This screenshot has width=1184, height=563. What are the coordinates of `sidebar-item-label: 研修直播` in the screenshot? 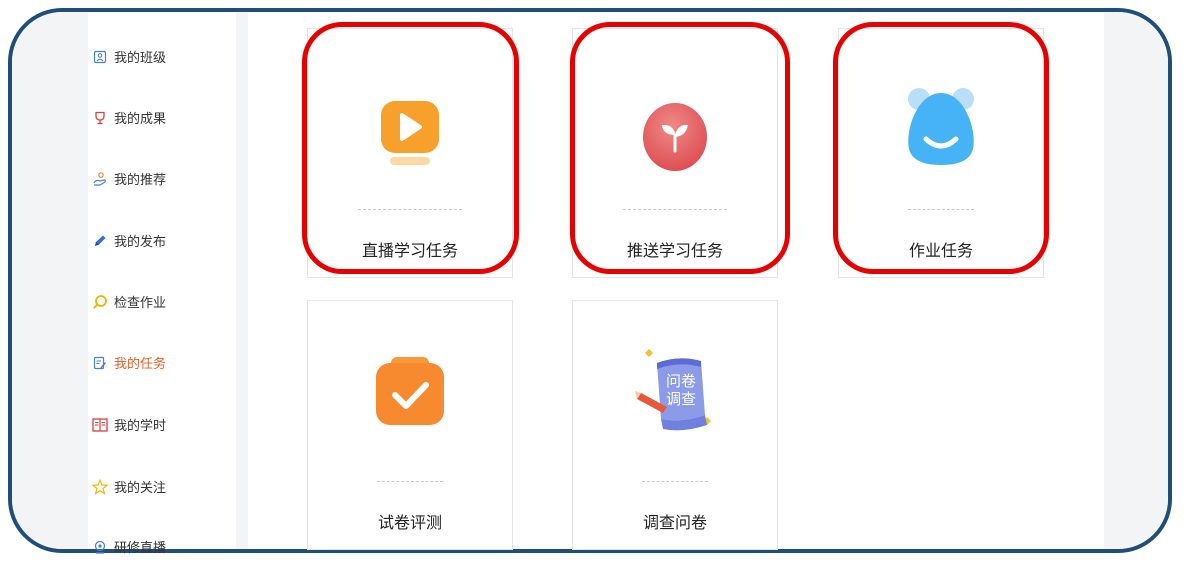 It's located at (140, 548).